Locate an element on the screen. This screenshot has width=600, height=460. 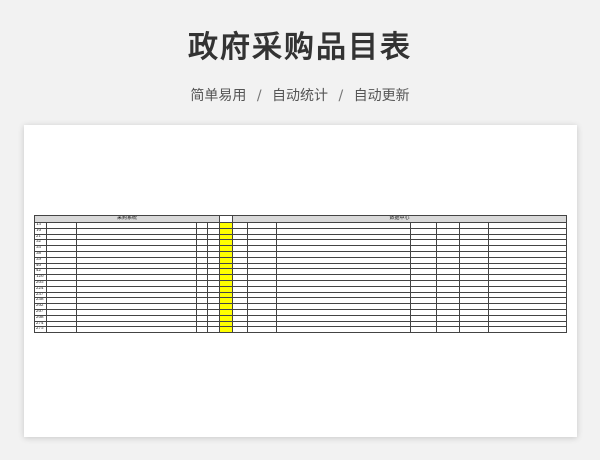
row-number-cell: 275 is located at coordinates (40, 330).